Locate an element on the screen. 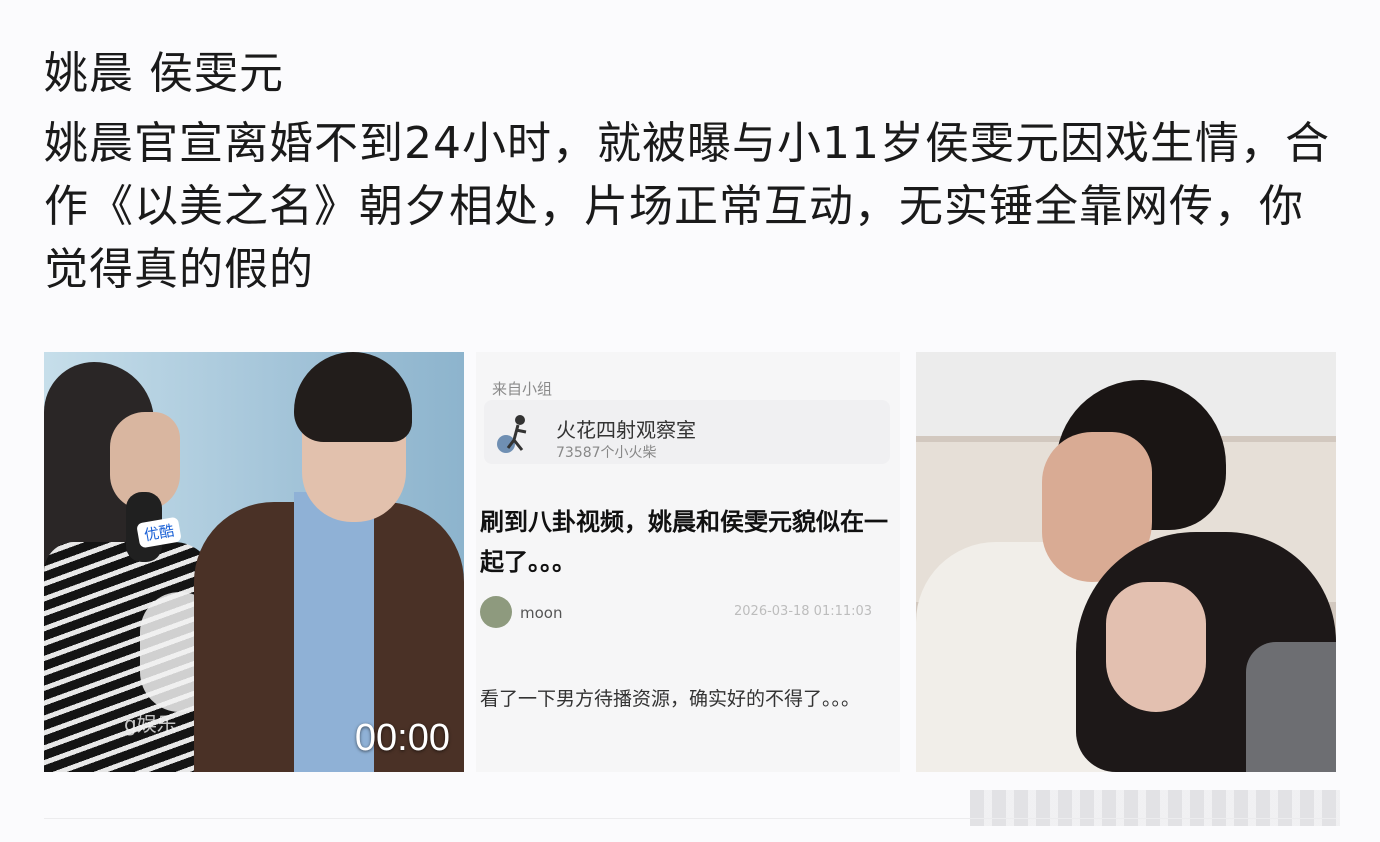  divider is located at coordinates (690, 818).